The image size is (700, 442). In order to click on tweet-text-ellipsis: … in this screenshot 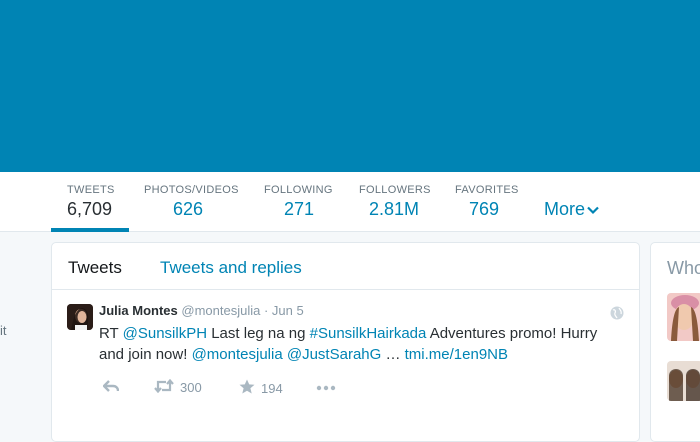, I will do `click(393, 354)`.